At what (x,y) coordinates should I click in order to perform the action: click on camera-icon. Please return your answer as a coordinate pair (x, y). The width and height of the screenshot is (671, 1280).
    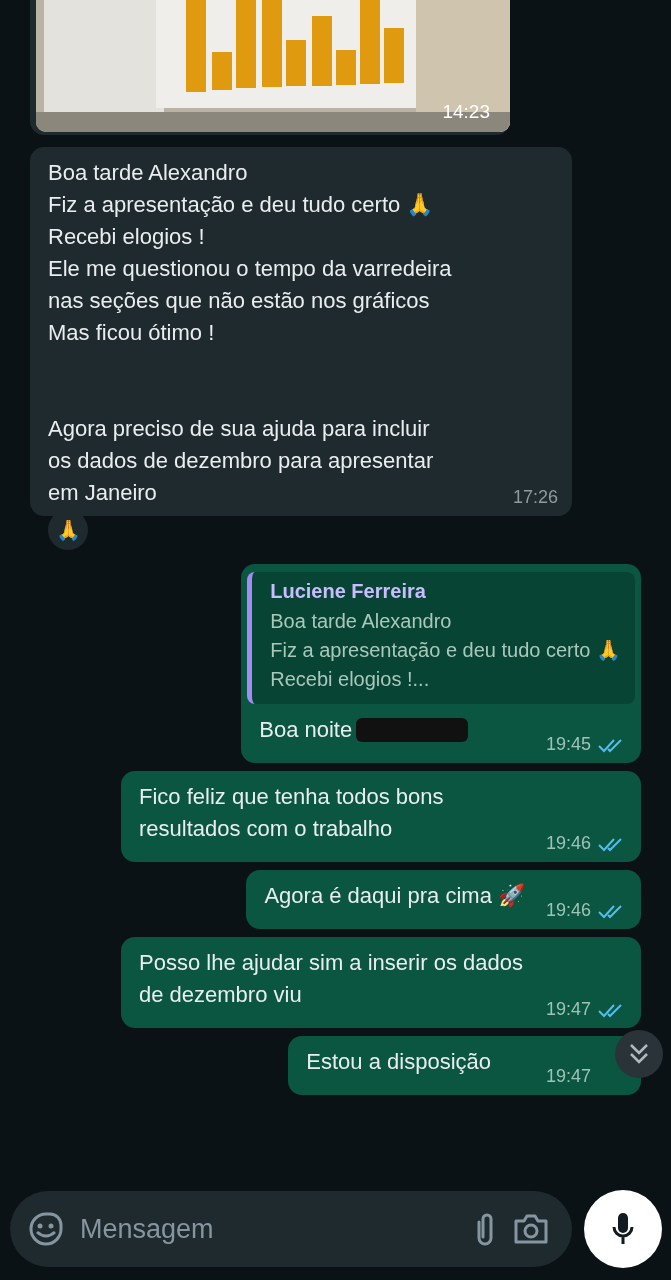
    Looking at the image, I should click on (531, 1229).